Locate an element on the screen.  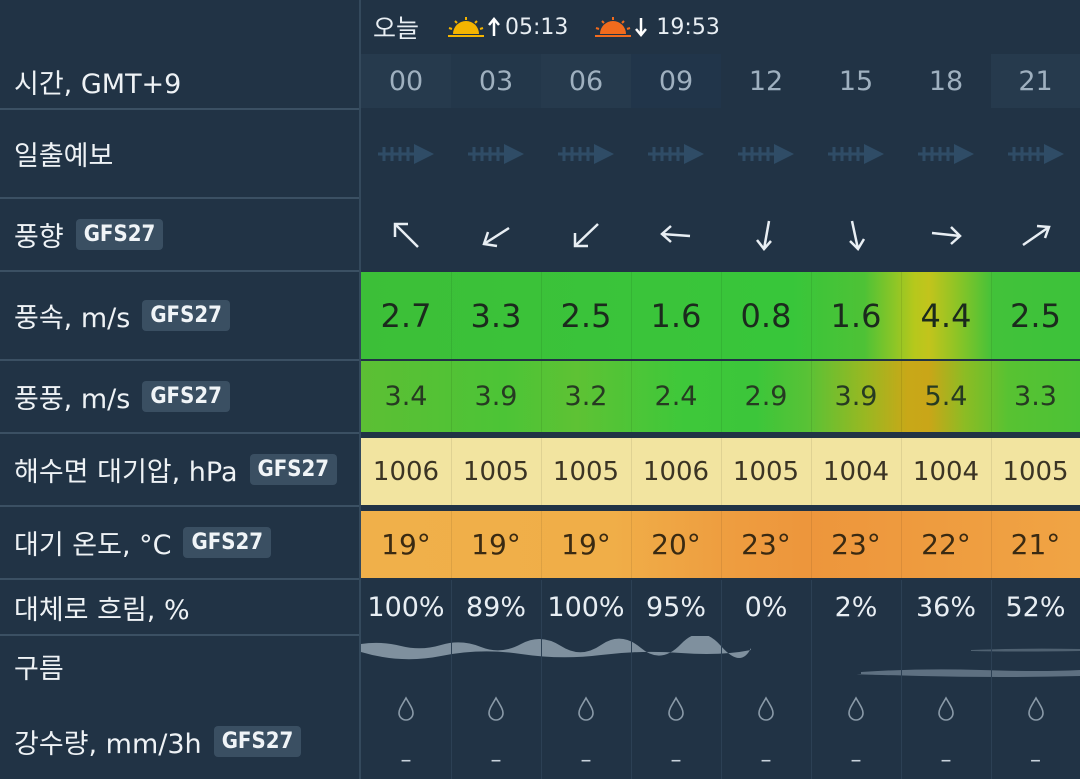
clouds-label-row: 구름 is located at coordinates (179, 666).